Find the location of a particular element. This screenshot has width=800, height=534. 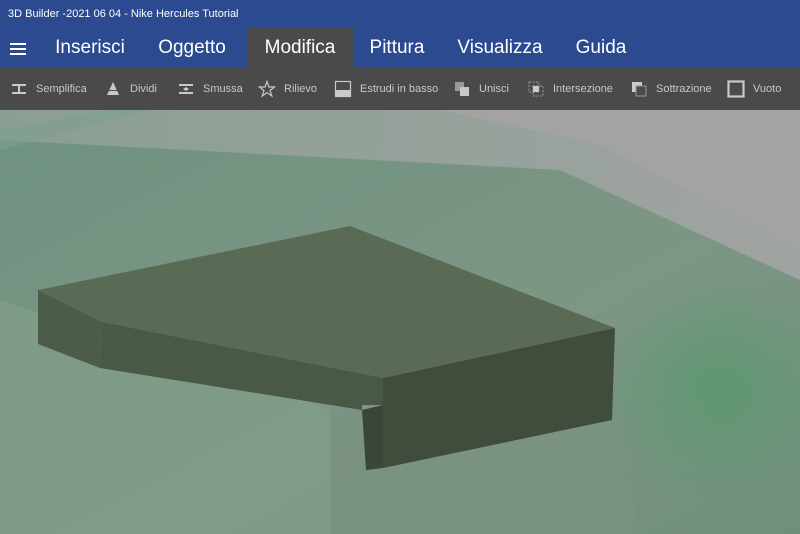

tab-oggetto: Oggetto is located at coordinates (192, 48).